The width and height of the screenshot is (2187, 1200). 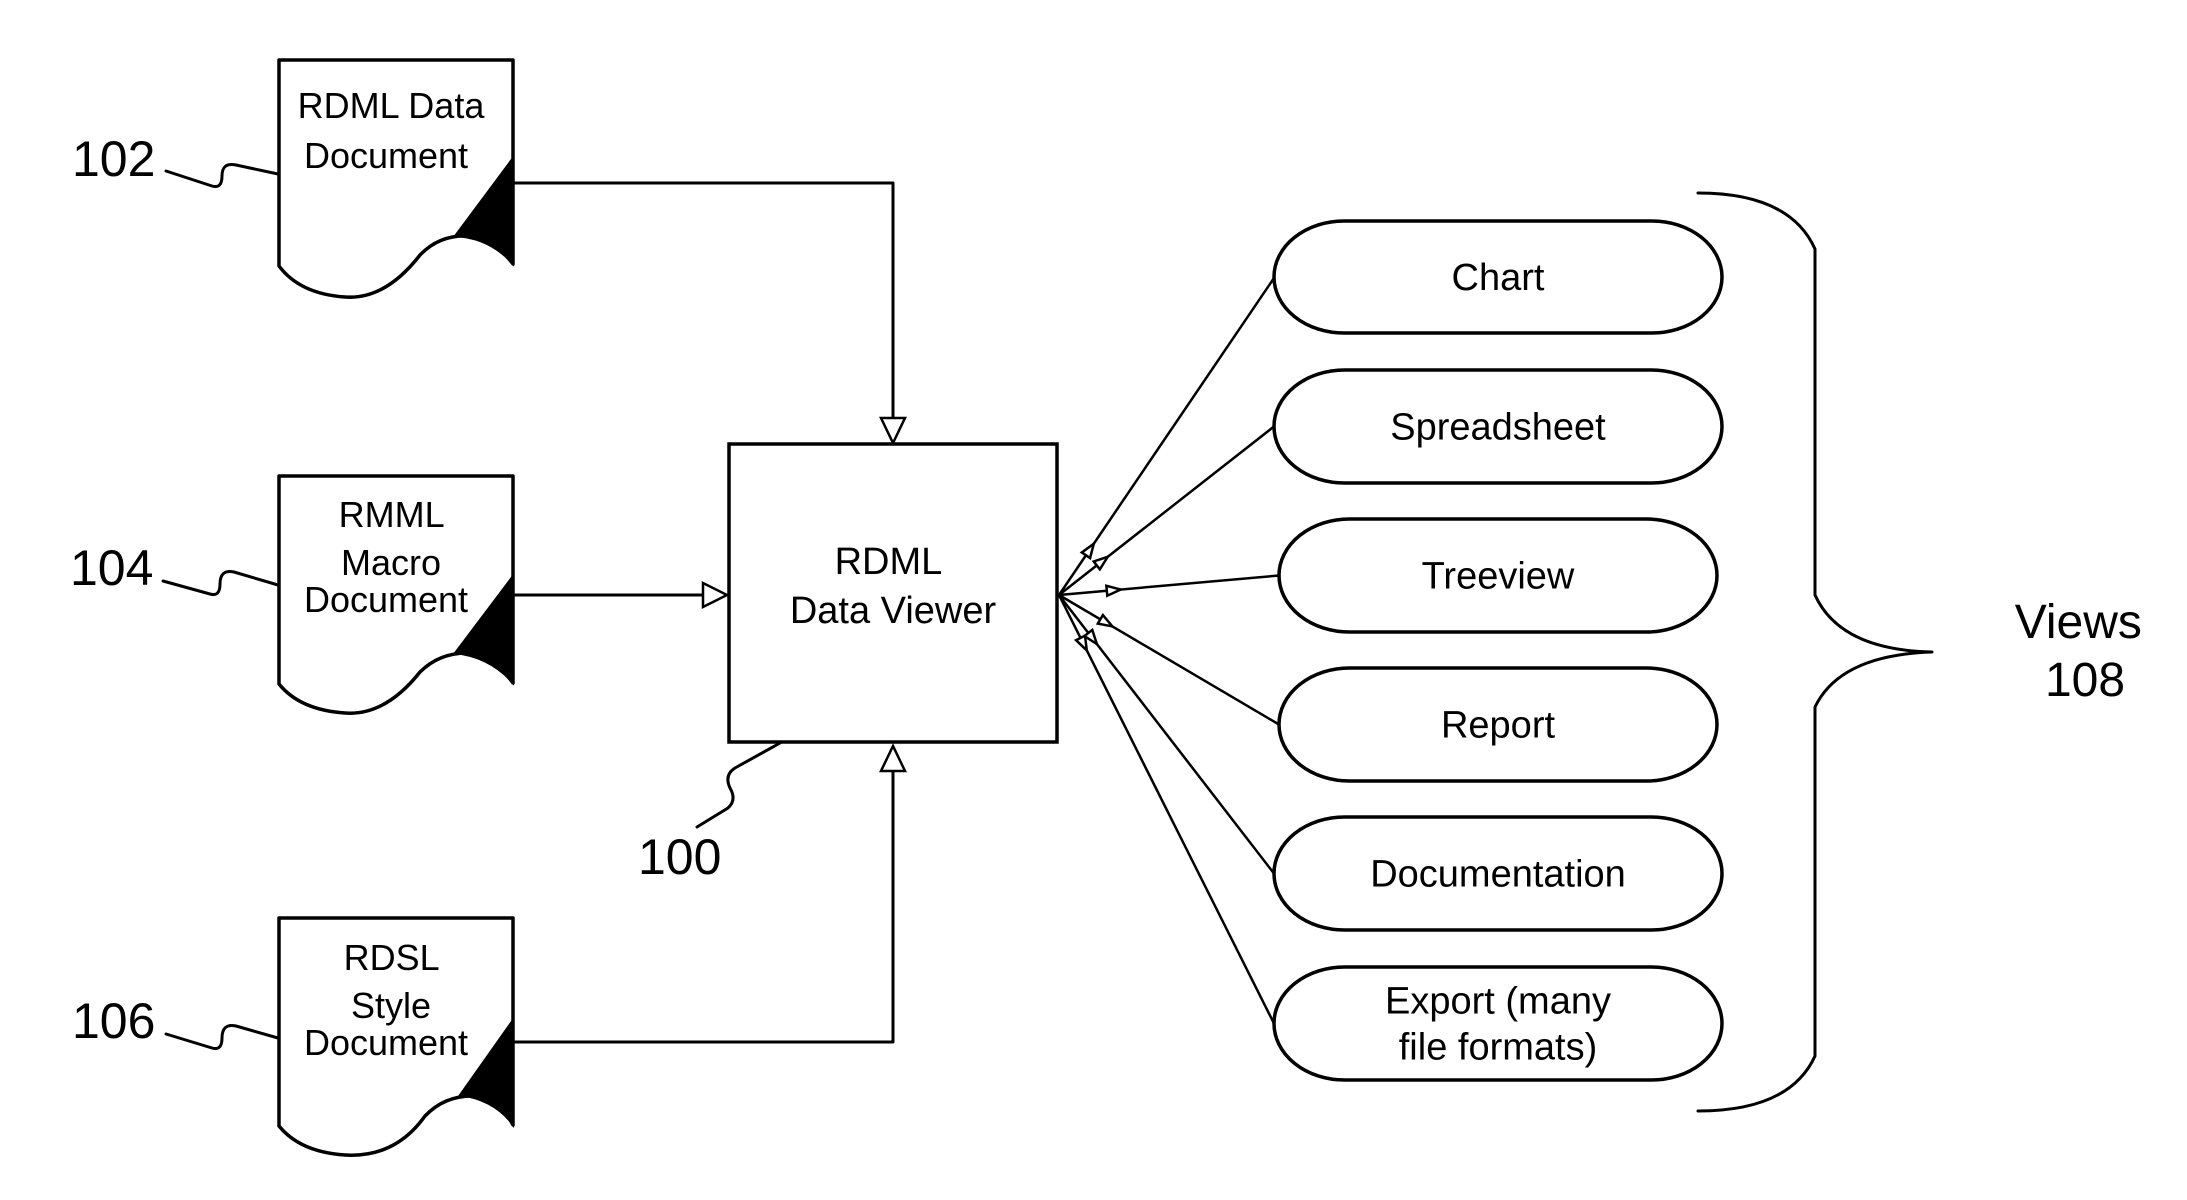 I want to click on view-chart: Chart, so click(x=1498, y=277).